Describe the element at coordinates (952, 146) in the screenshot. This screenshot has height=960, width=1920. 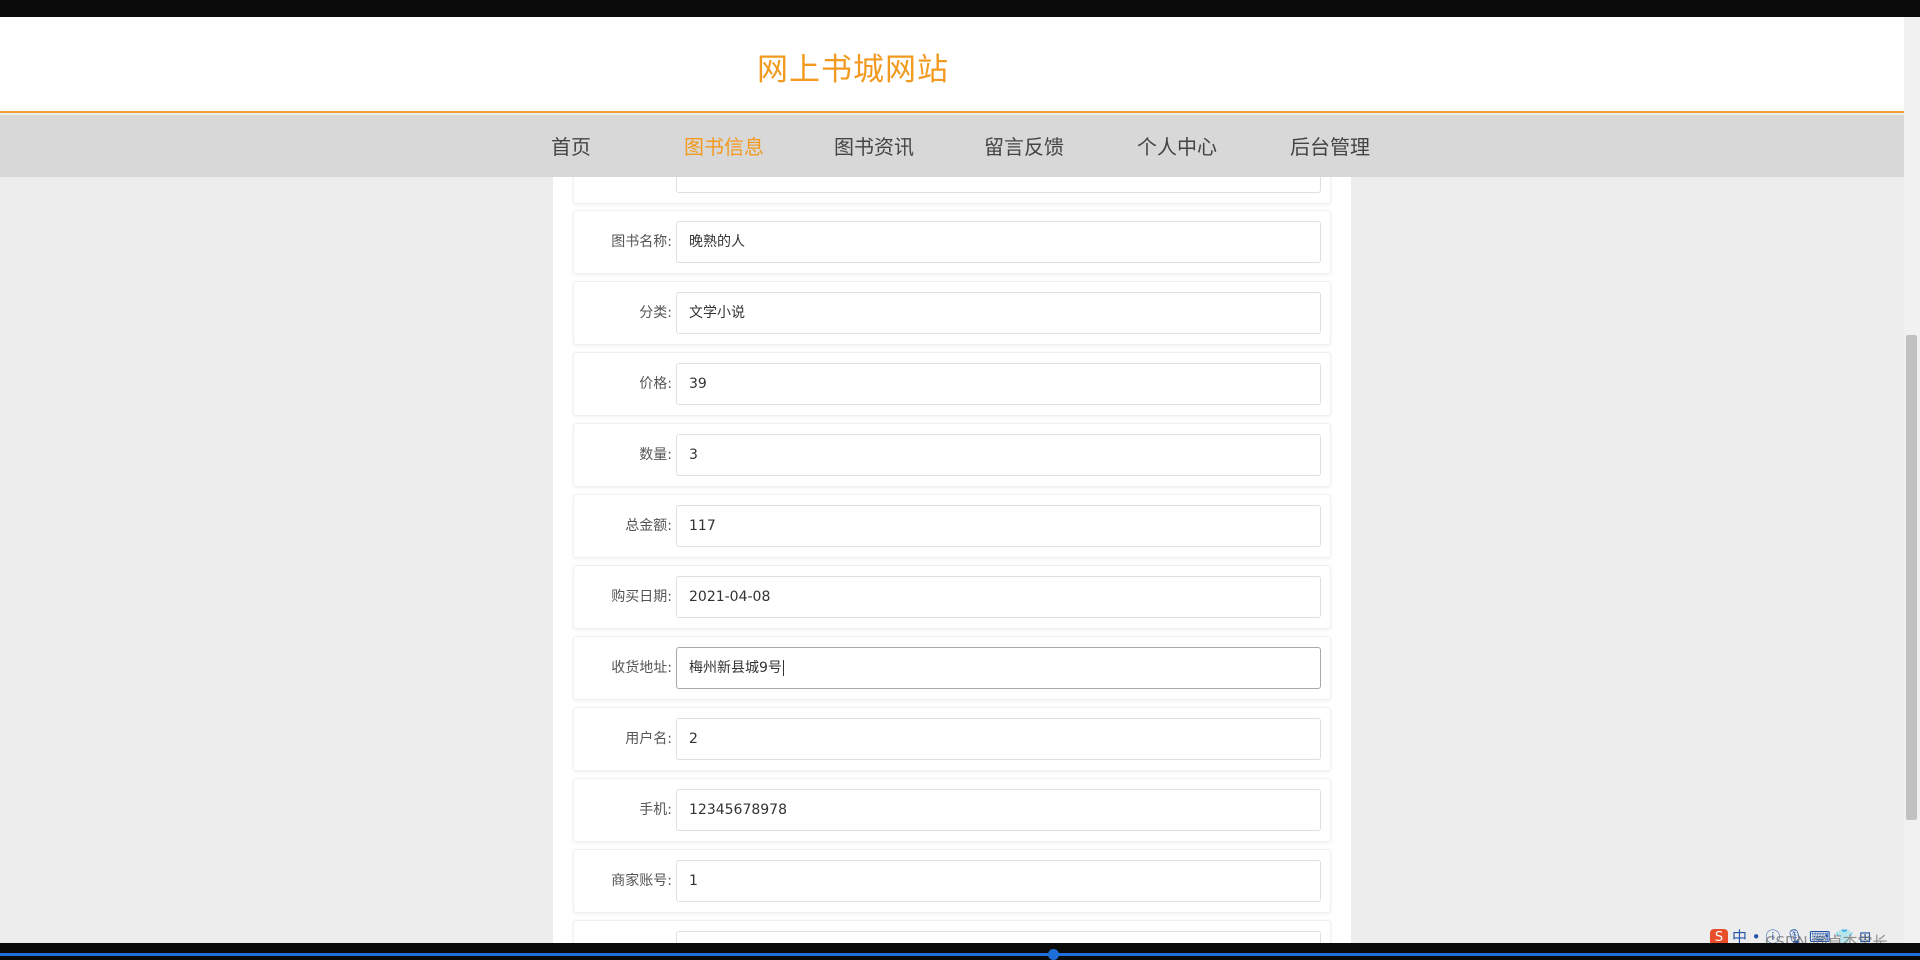
I see `main-nav: 首页 图书信息 图书资讯 留言反馈 个人中心 后台管理` at that location.